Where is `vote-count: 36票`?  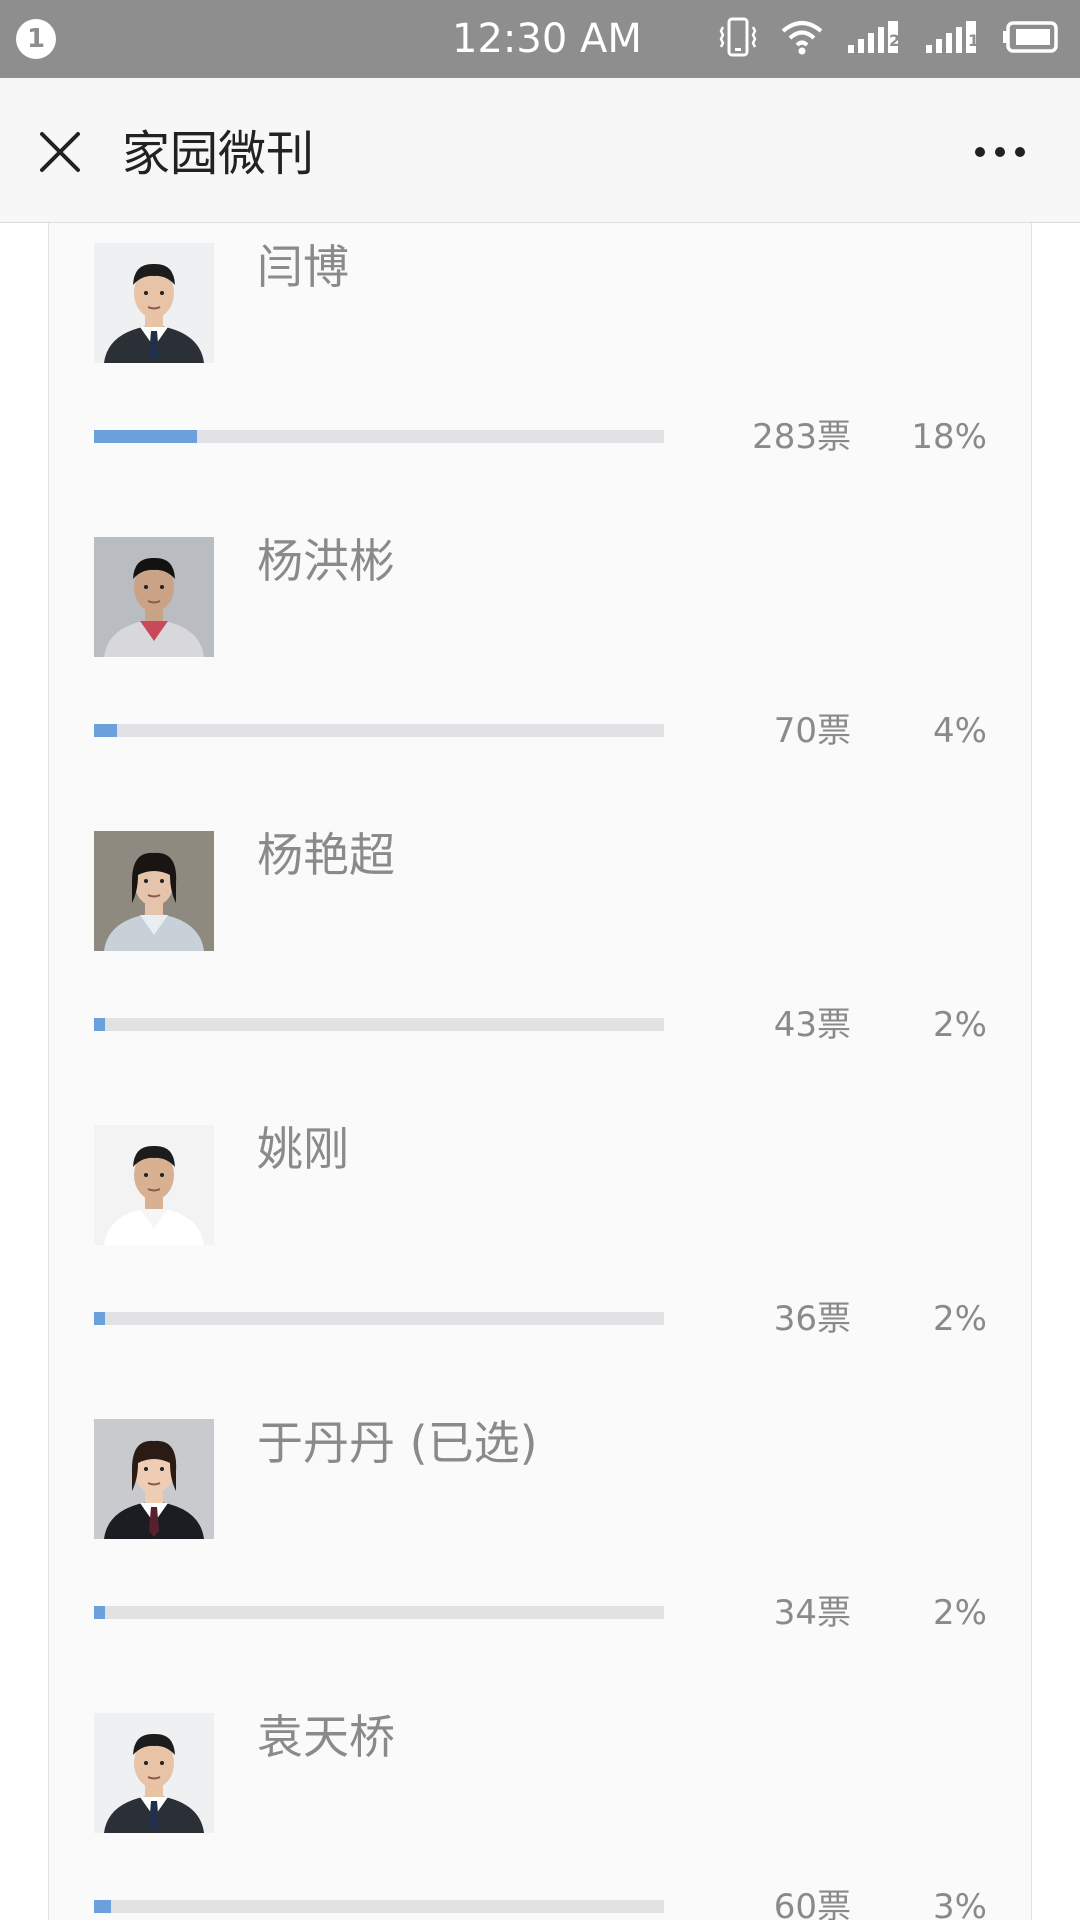 vote-count: 36票 is located at coordinates (812, 1319).